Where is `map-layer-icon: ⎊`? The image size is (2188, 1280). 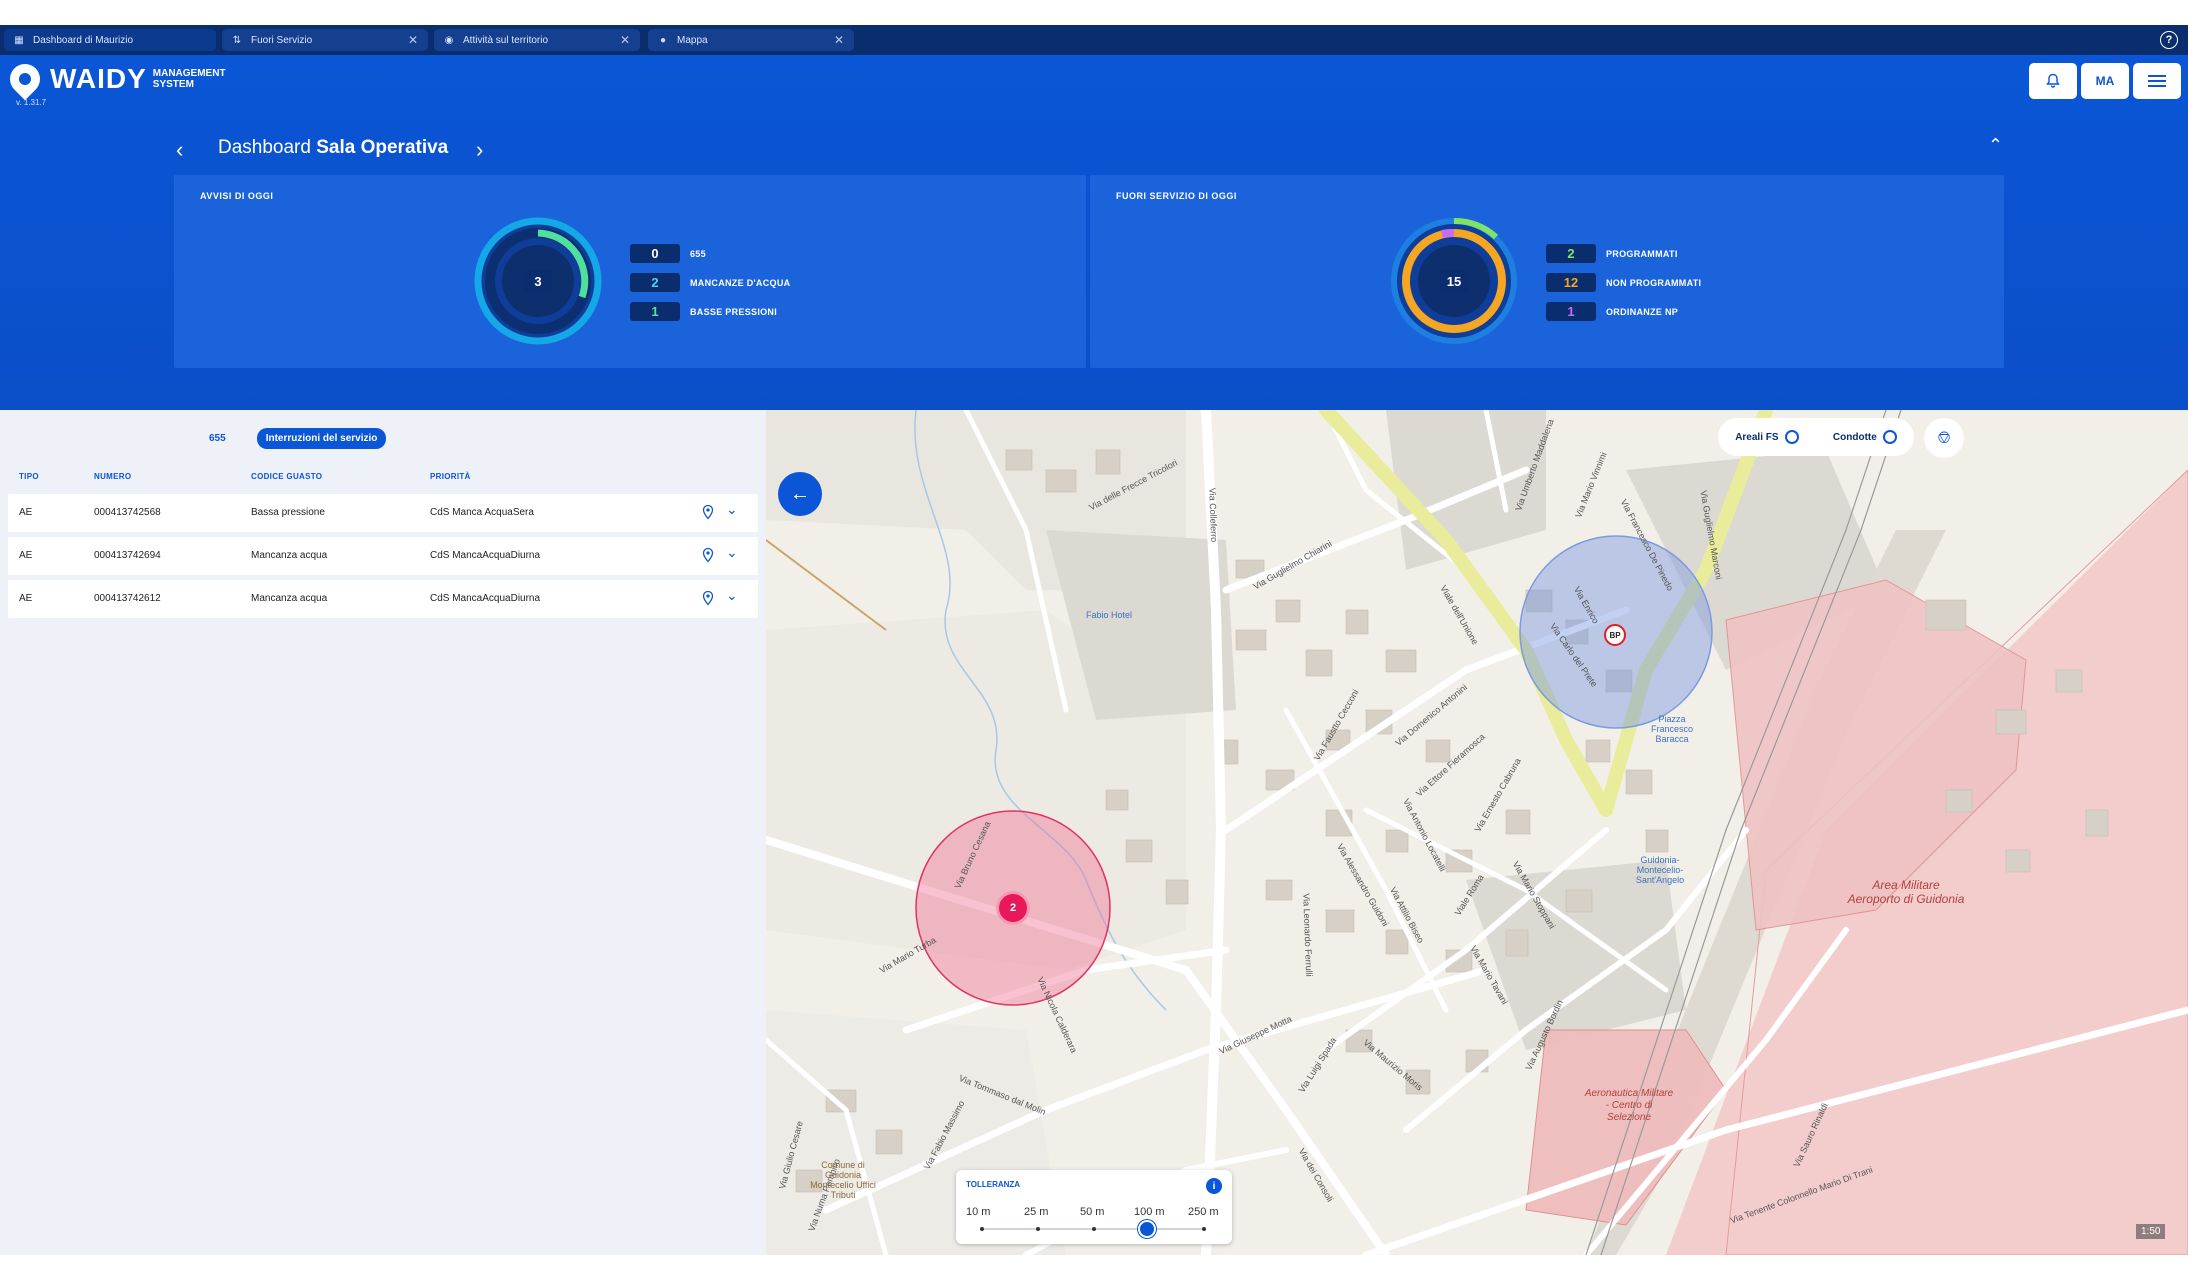 map-layer-icon: ⎊ is located at coordinates (1944, 437).